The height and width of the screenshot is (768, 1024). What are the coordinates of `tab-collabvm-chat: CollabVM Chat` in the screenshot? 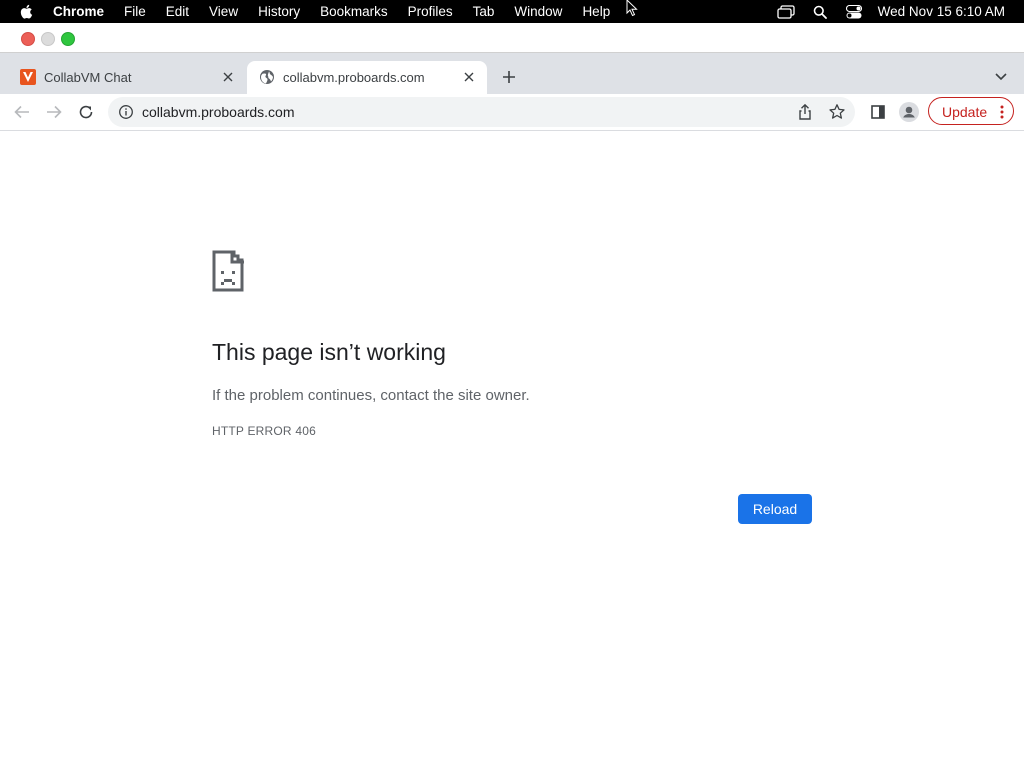 It's located at (127, 77).